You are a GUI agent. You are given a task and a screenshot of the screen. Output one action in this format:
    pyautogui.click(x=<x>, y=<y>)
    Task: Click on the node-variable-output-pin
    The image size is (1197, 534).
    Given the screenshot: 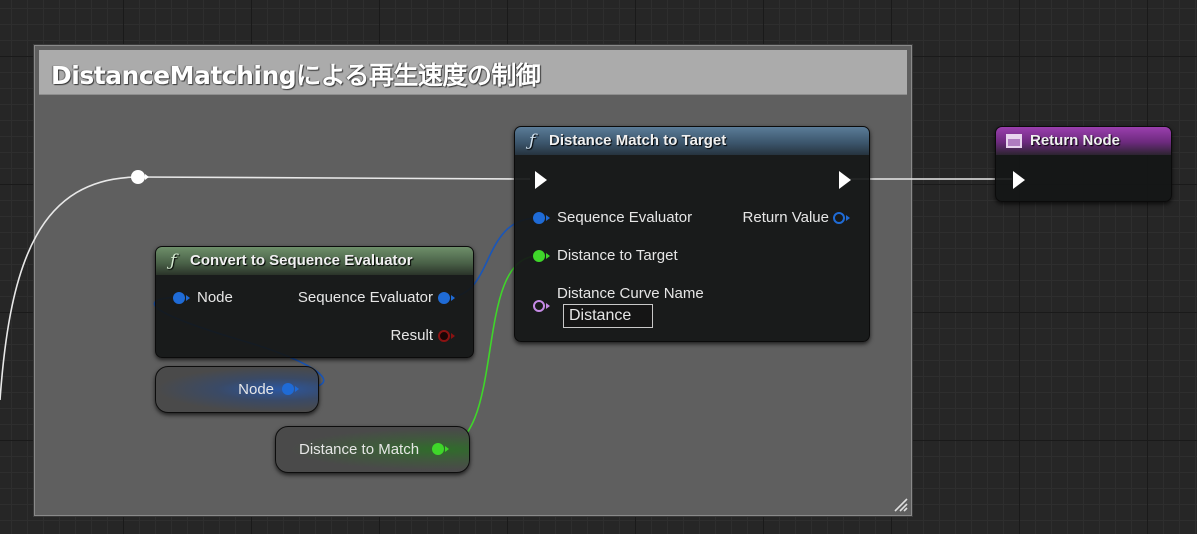 What is the action you would take?
    pyautogui.click(x=288, y=389)
    